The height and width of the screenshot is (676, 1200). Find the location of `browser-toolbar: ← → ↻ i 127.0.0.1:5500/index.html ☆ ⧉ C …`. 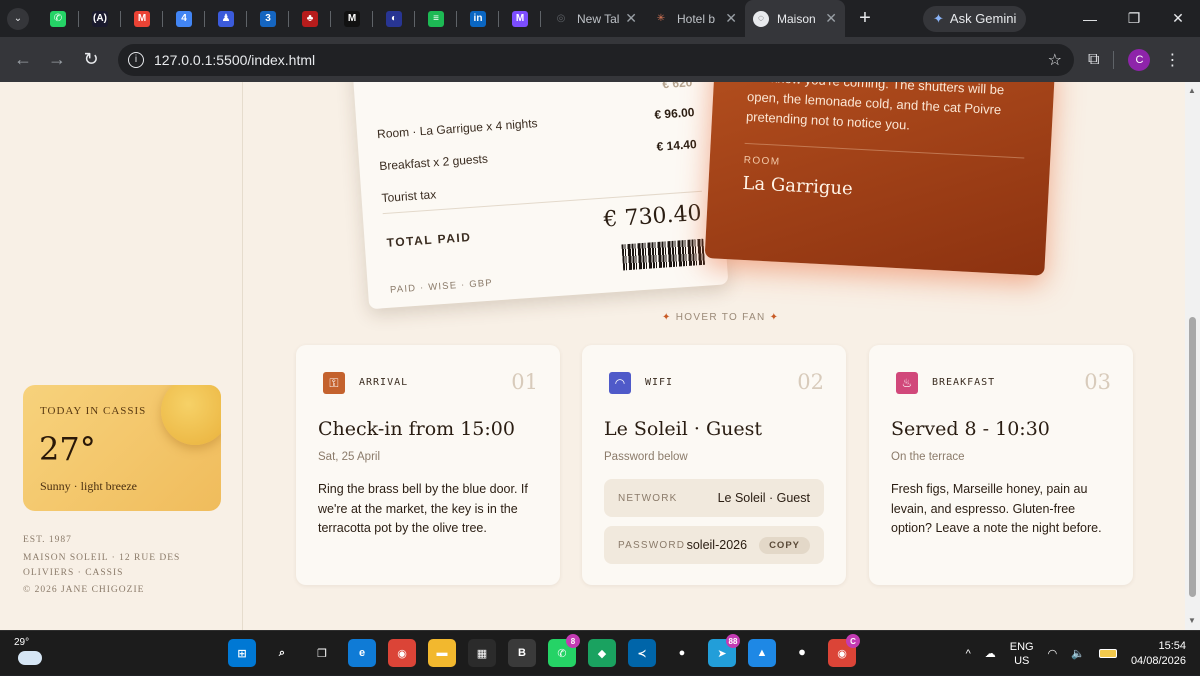

browser-toolbar: ← → ↻ i 127.0.0.1:5500/index.html ☆ ⧉ C … is located at coordinates (600, 59).